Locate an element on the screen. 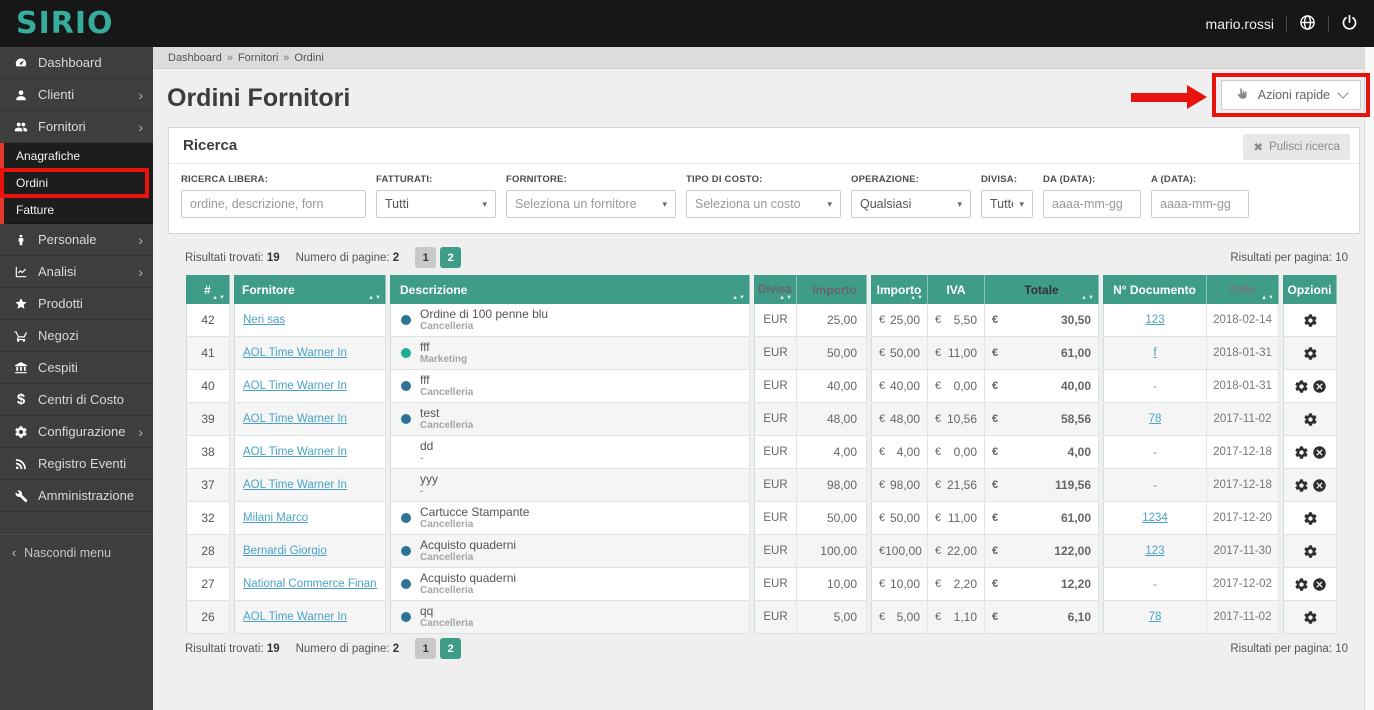 This screenshot has height=710, width=1374. amount-value: 122,00 is located at coordinates (1072, 551).